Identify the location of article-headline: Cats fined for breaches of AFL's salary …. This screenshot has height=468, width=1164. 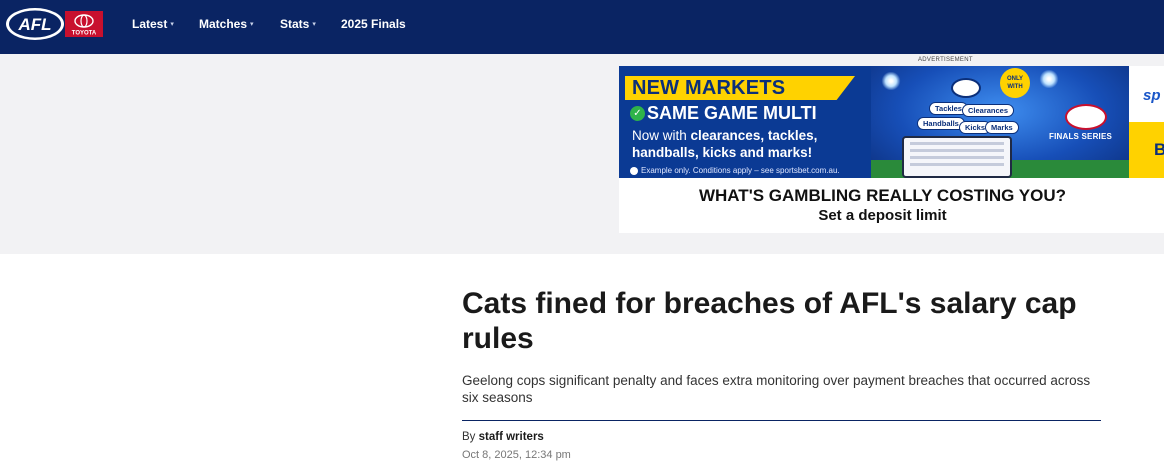
(769, 321).